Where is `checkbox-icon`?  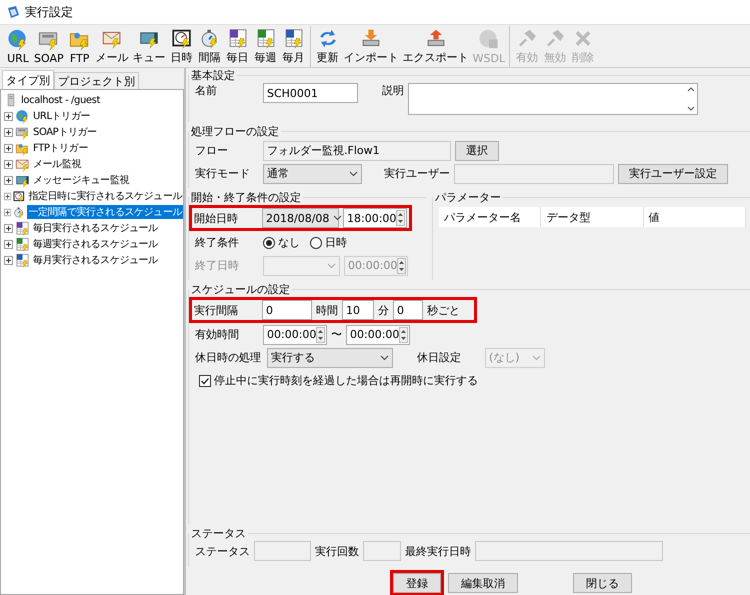 checkbox-icon is located at coordinates (205, 380).